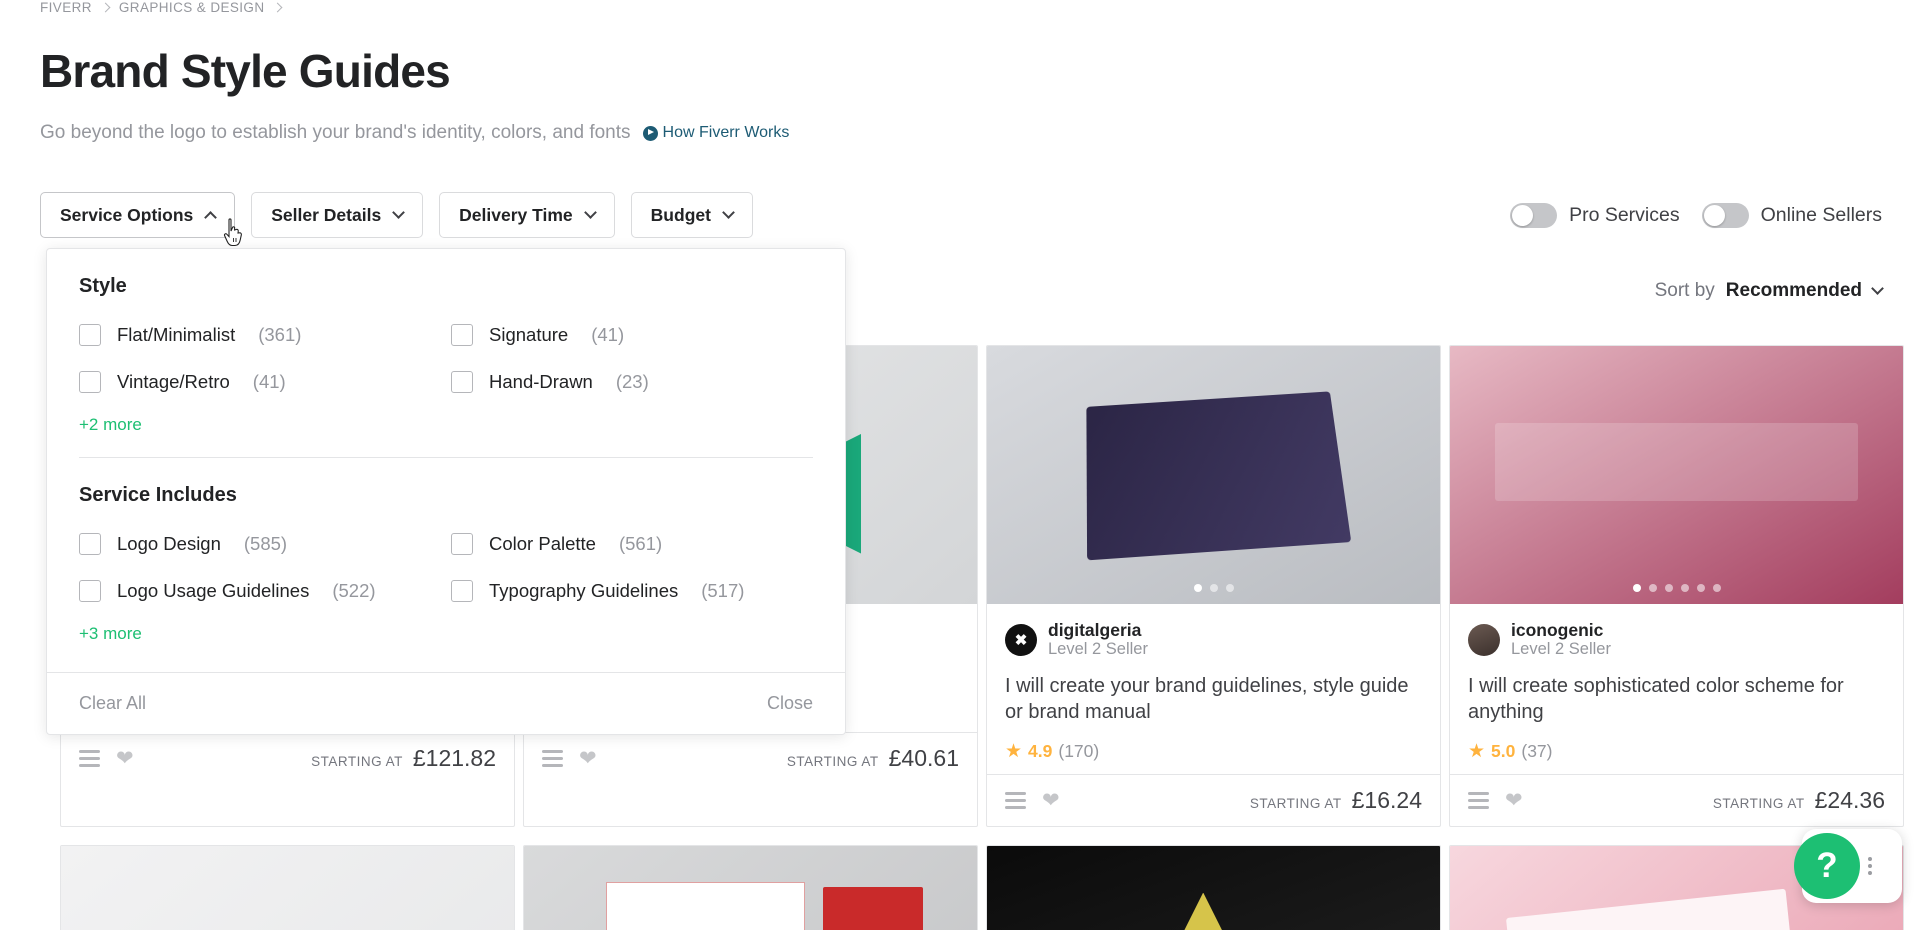 The width and height of the screenshot is (1920, 930). What do you see at coordinates (278, 7) in the screenshot?
I see `chevron-right-icon` at bounding box center [278, 7].